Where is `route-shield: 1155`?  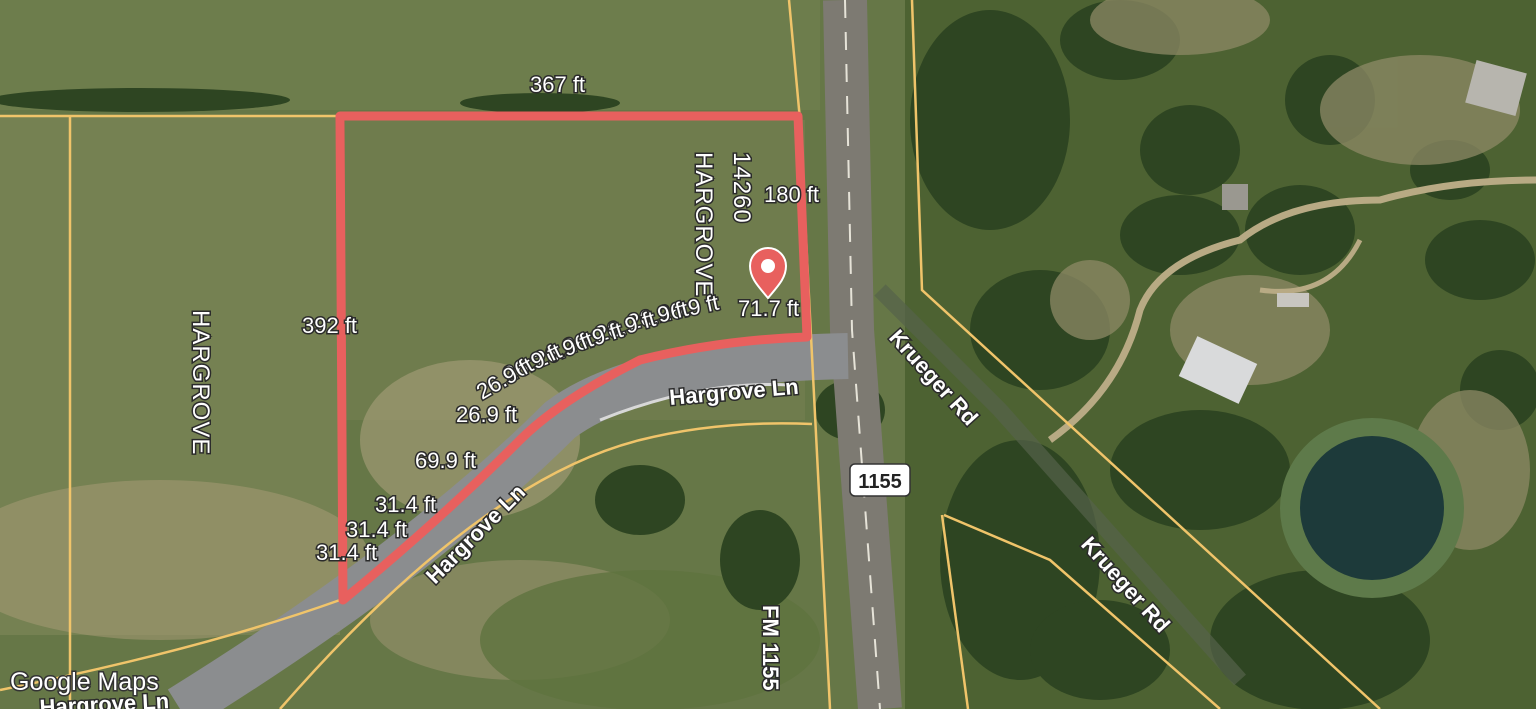 route-shield: 1155 is located at coordinates (880, 480).